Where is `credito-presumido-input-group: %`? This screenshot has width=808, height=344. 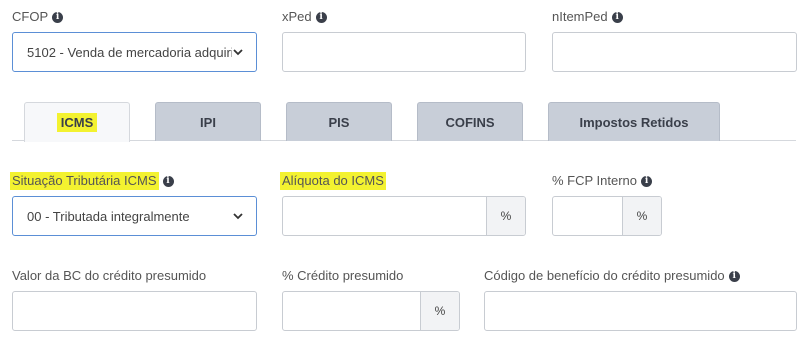 credito-presumido-input-group: % is located at coordinates (371, 311).